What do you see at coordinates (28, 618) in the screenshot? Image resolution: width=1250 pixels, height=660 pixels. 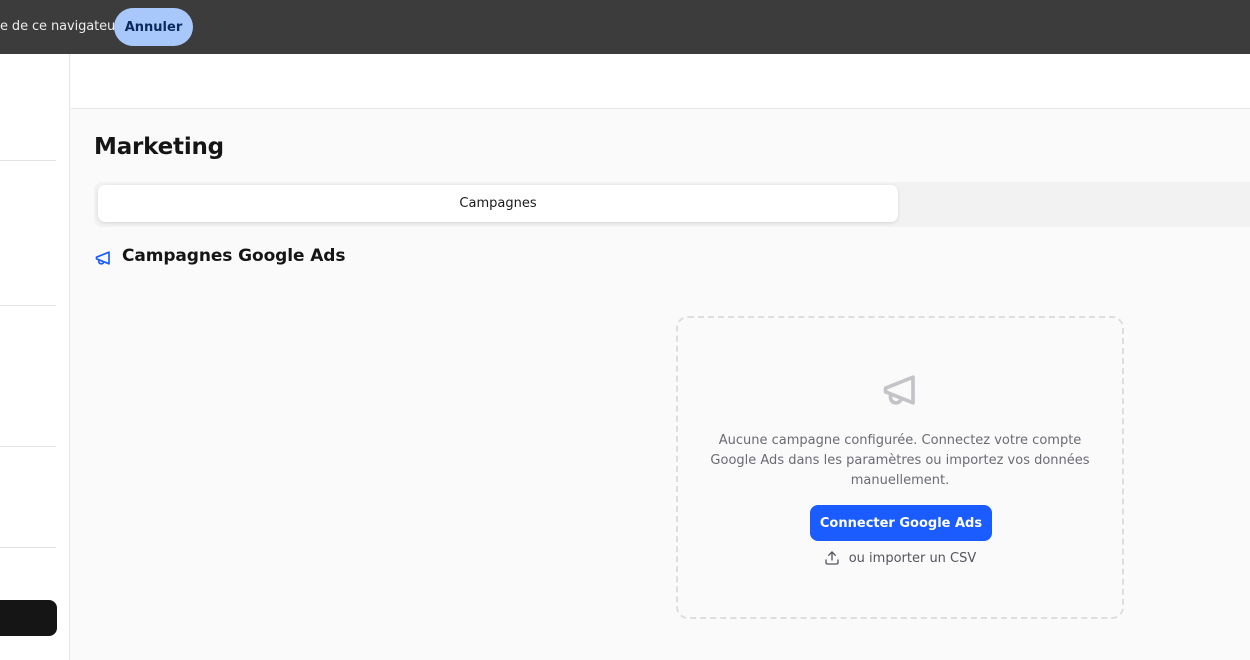 I see `sidebar-active-item` at bounding box center [28, 618].